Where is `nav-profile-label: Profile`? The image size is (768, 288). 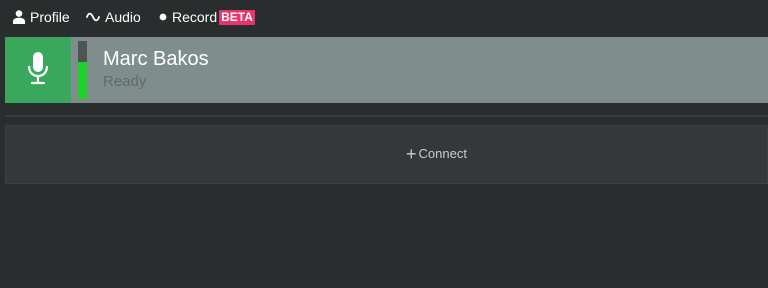 nav-profile-label: Profile is located at coordinates (50, 17).